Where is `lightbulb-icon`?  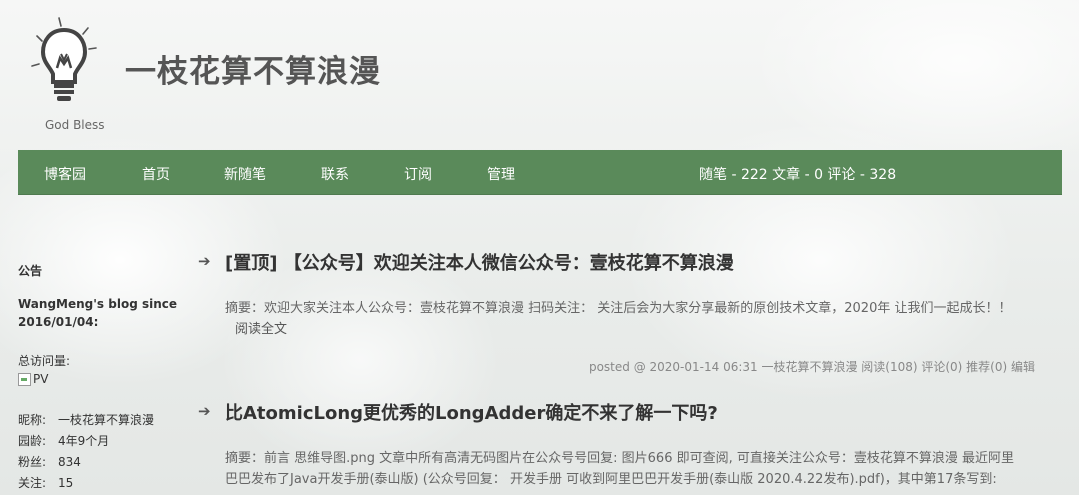
lightbulb-icon is located at coordinates (66, 62).